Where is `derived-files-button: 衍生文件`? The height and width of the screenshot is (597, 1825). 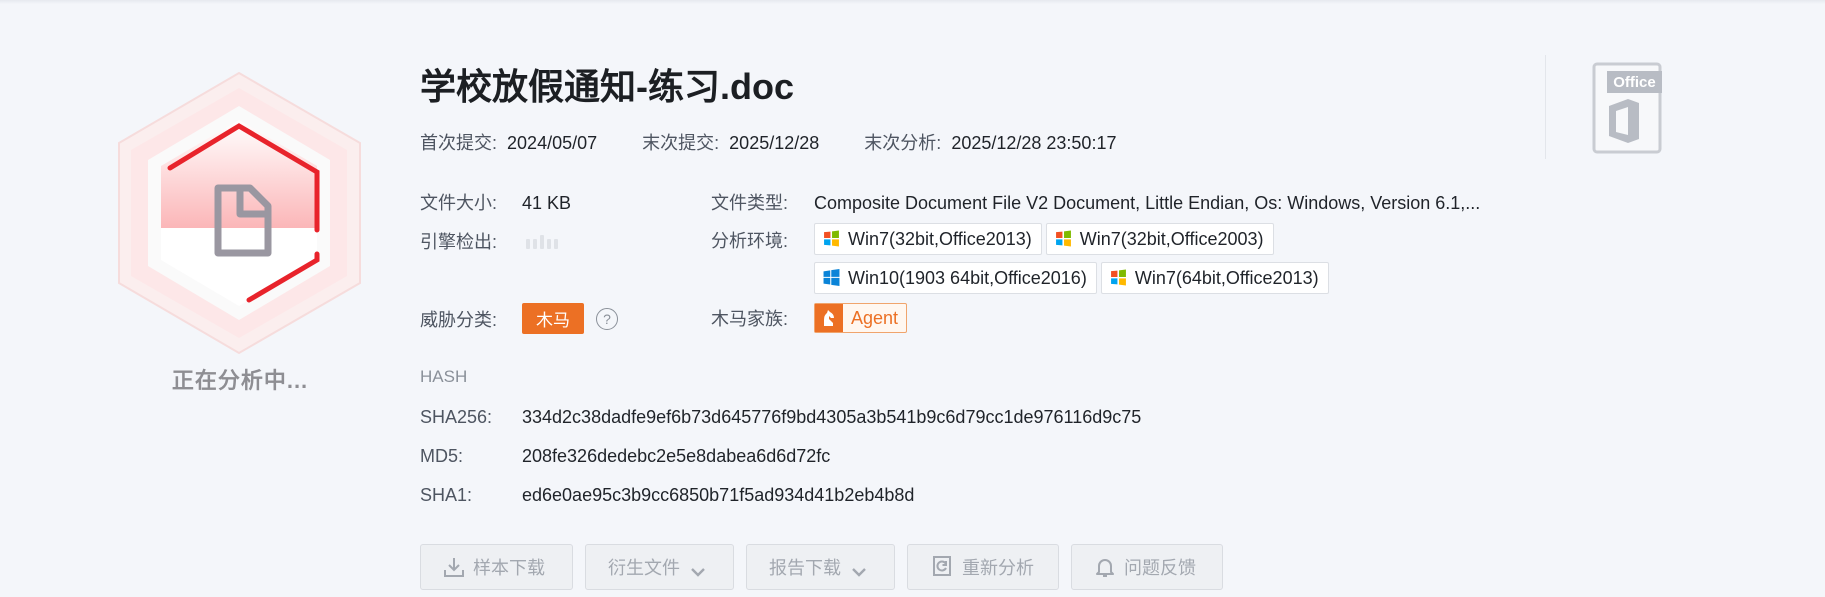
derived-files-button: 衍生文件 is located at coordinates (659, 567).